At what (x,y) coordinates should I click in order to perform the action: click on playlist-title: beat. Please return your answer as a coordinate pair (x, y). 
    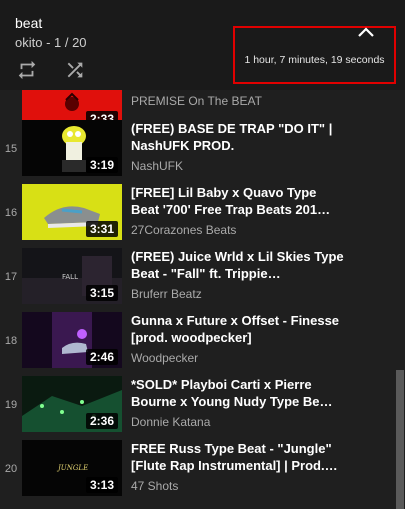
    Looking at the image, I should click on (28, 23).